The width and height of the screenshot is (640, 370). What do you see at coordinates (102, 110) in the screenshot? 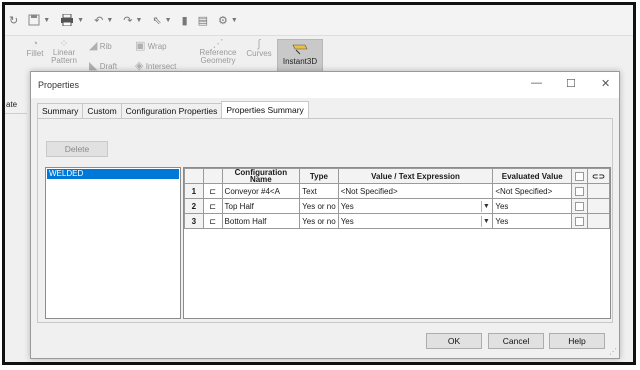
I see `tab-custom: Custom` at bounding box center [102, 110].